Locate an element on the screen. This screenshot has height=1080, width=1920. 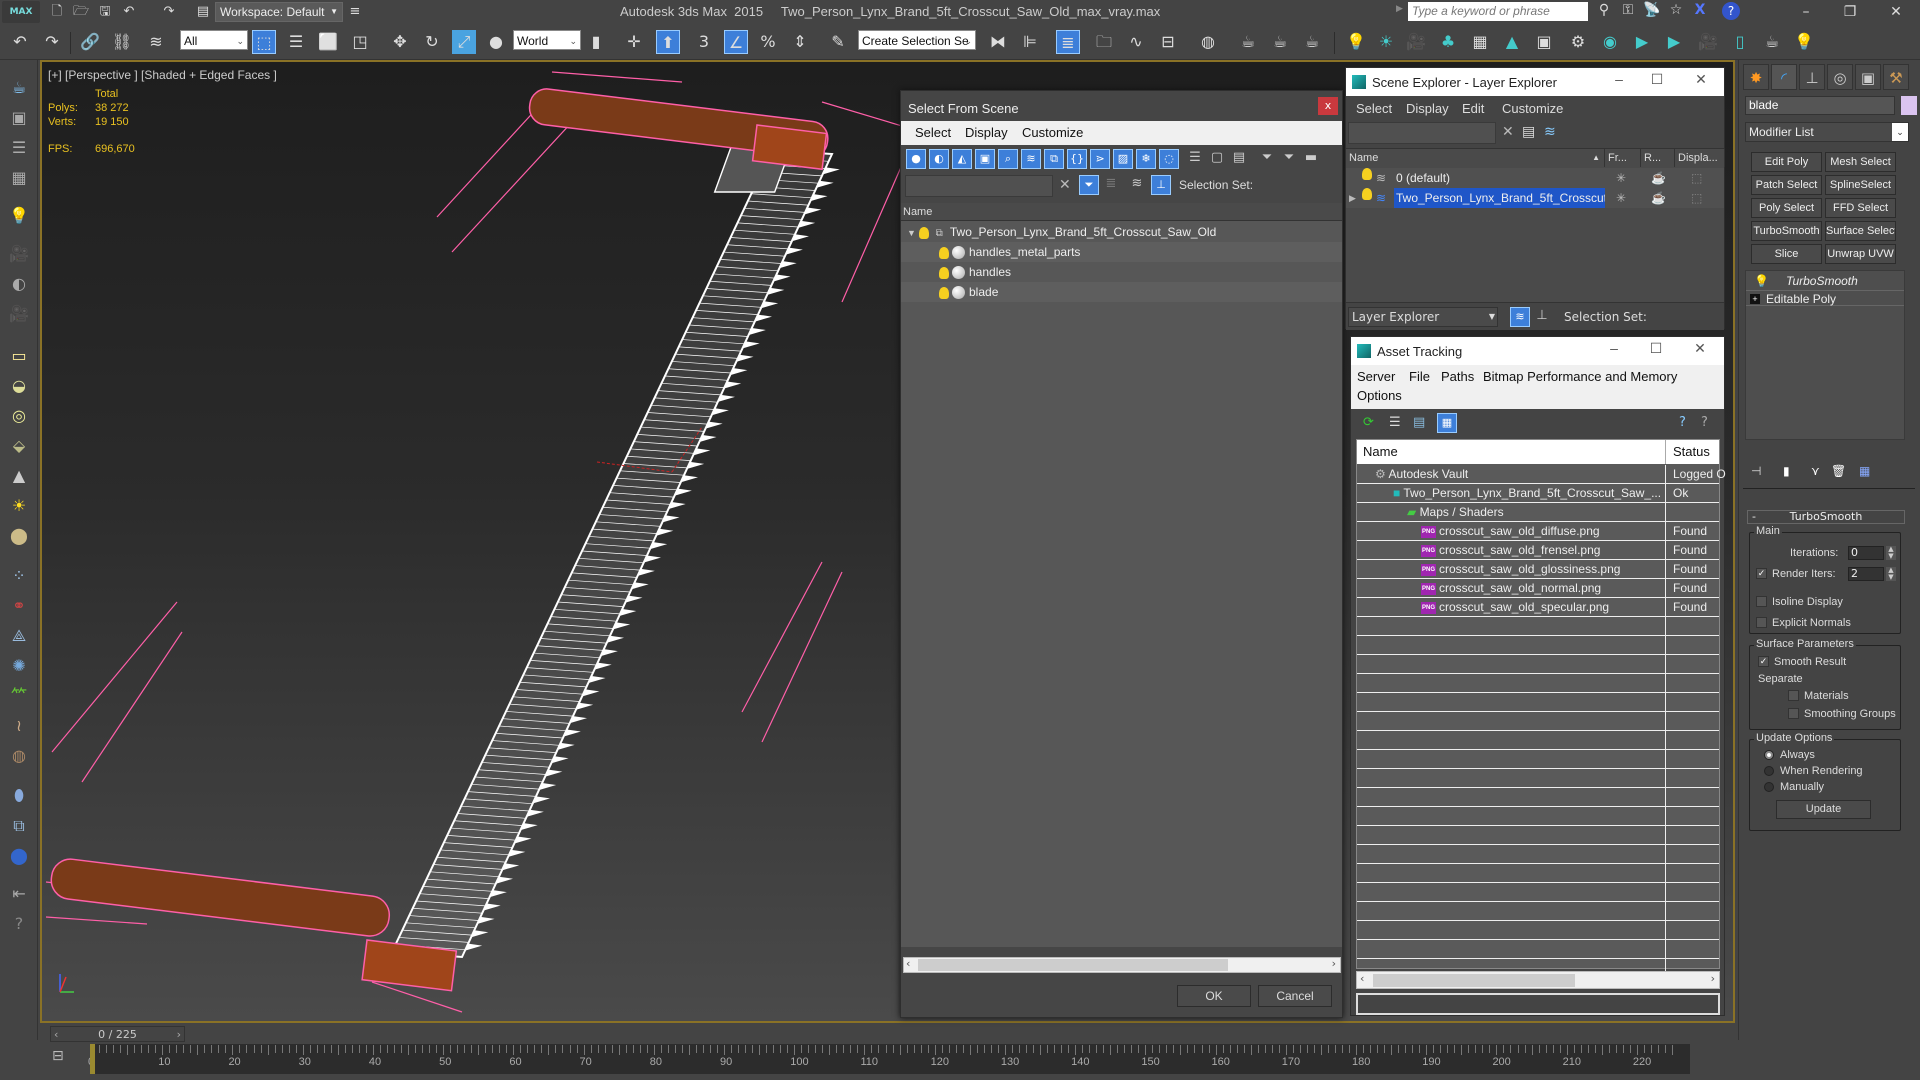
vray-camera-add-icon: 🎥 is located at coordinates (1708, 42).